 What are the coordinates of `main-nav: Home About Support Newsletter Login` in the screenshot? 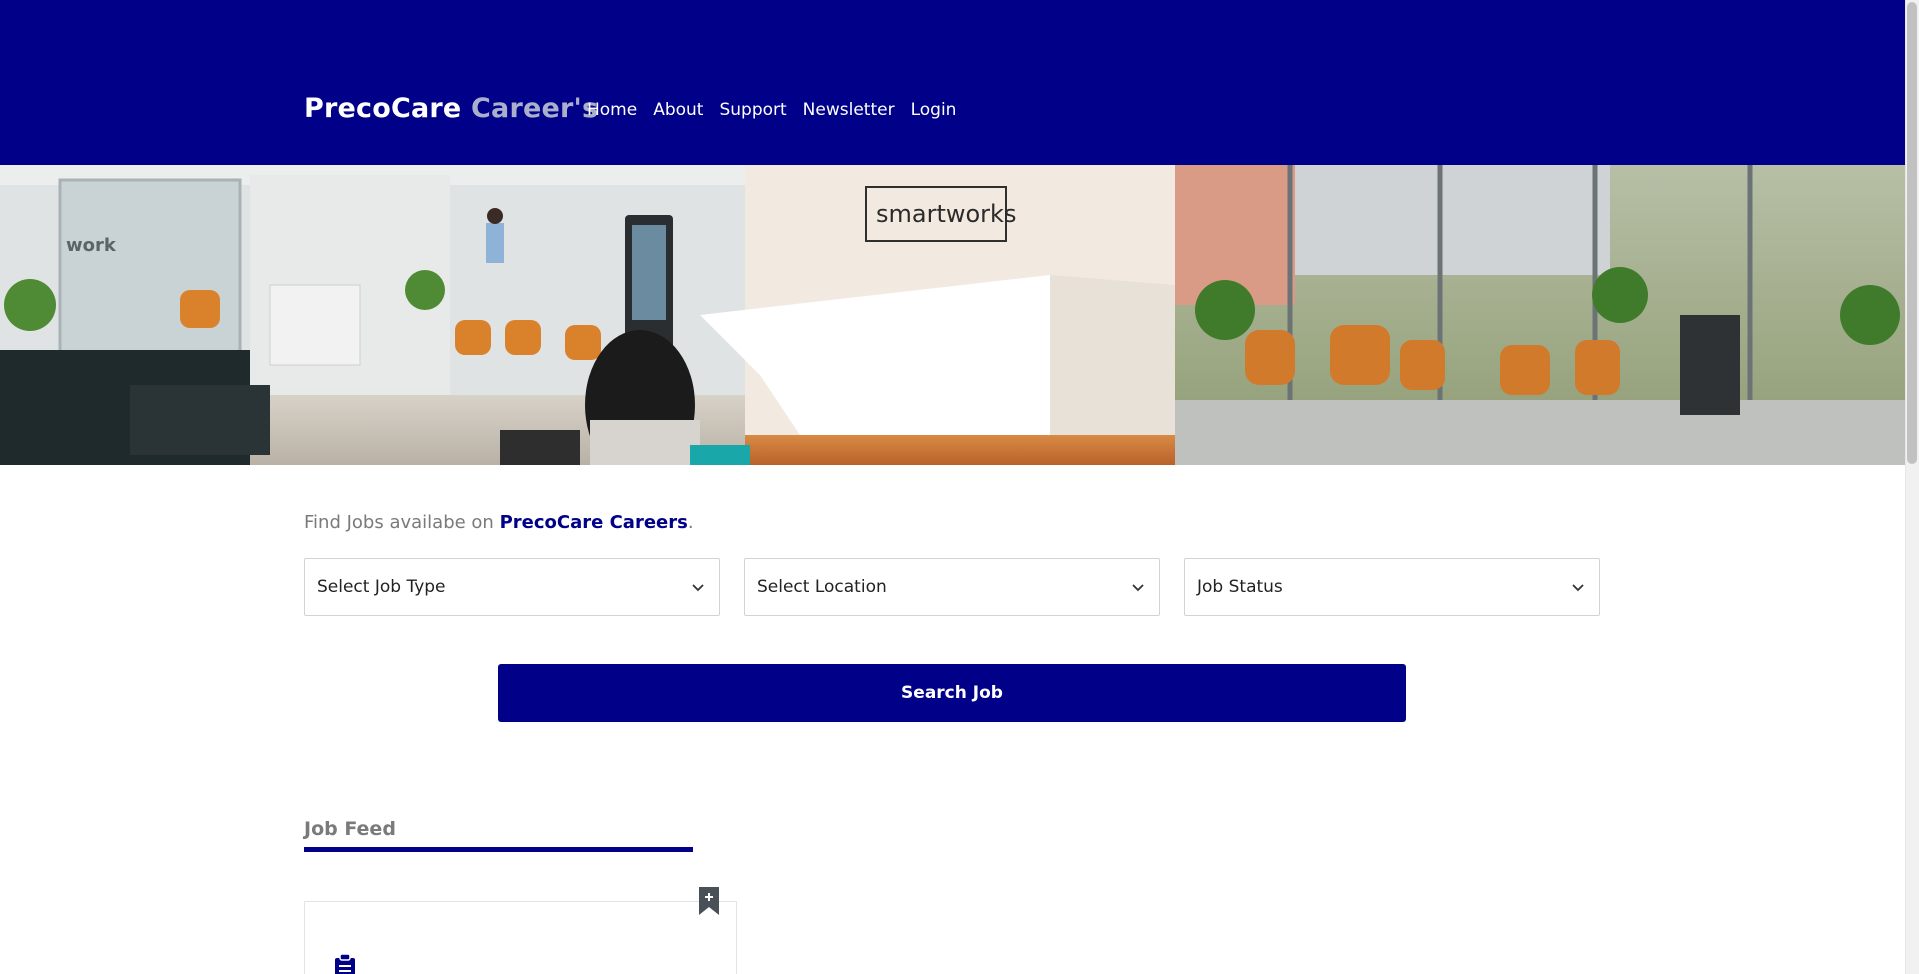 It's located at (771, 110).